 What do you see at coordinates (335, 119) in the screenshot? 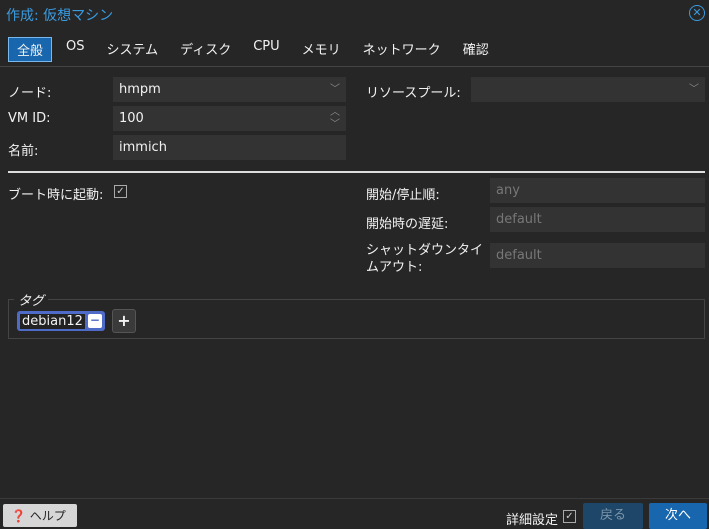
I see `spinner-icon: ︿ ﹀` at bounding box center [335, 119].